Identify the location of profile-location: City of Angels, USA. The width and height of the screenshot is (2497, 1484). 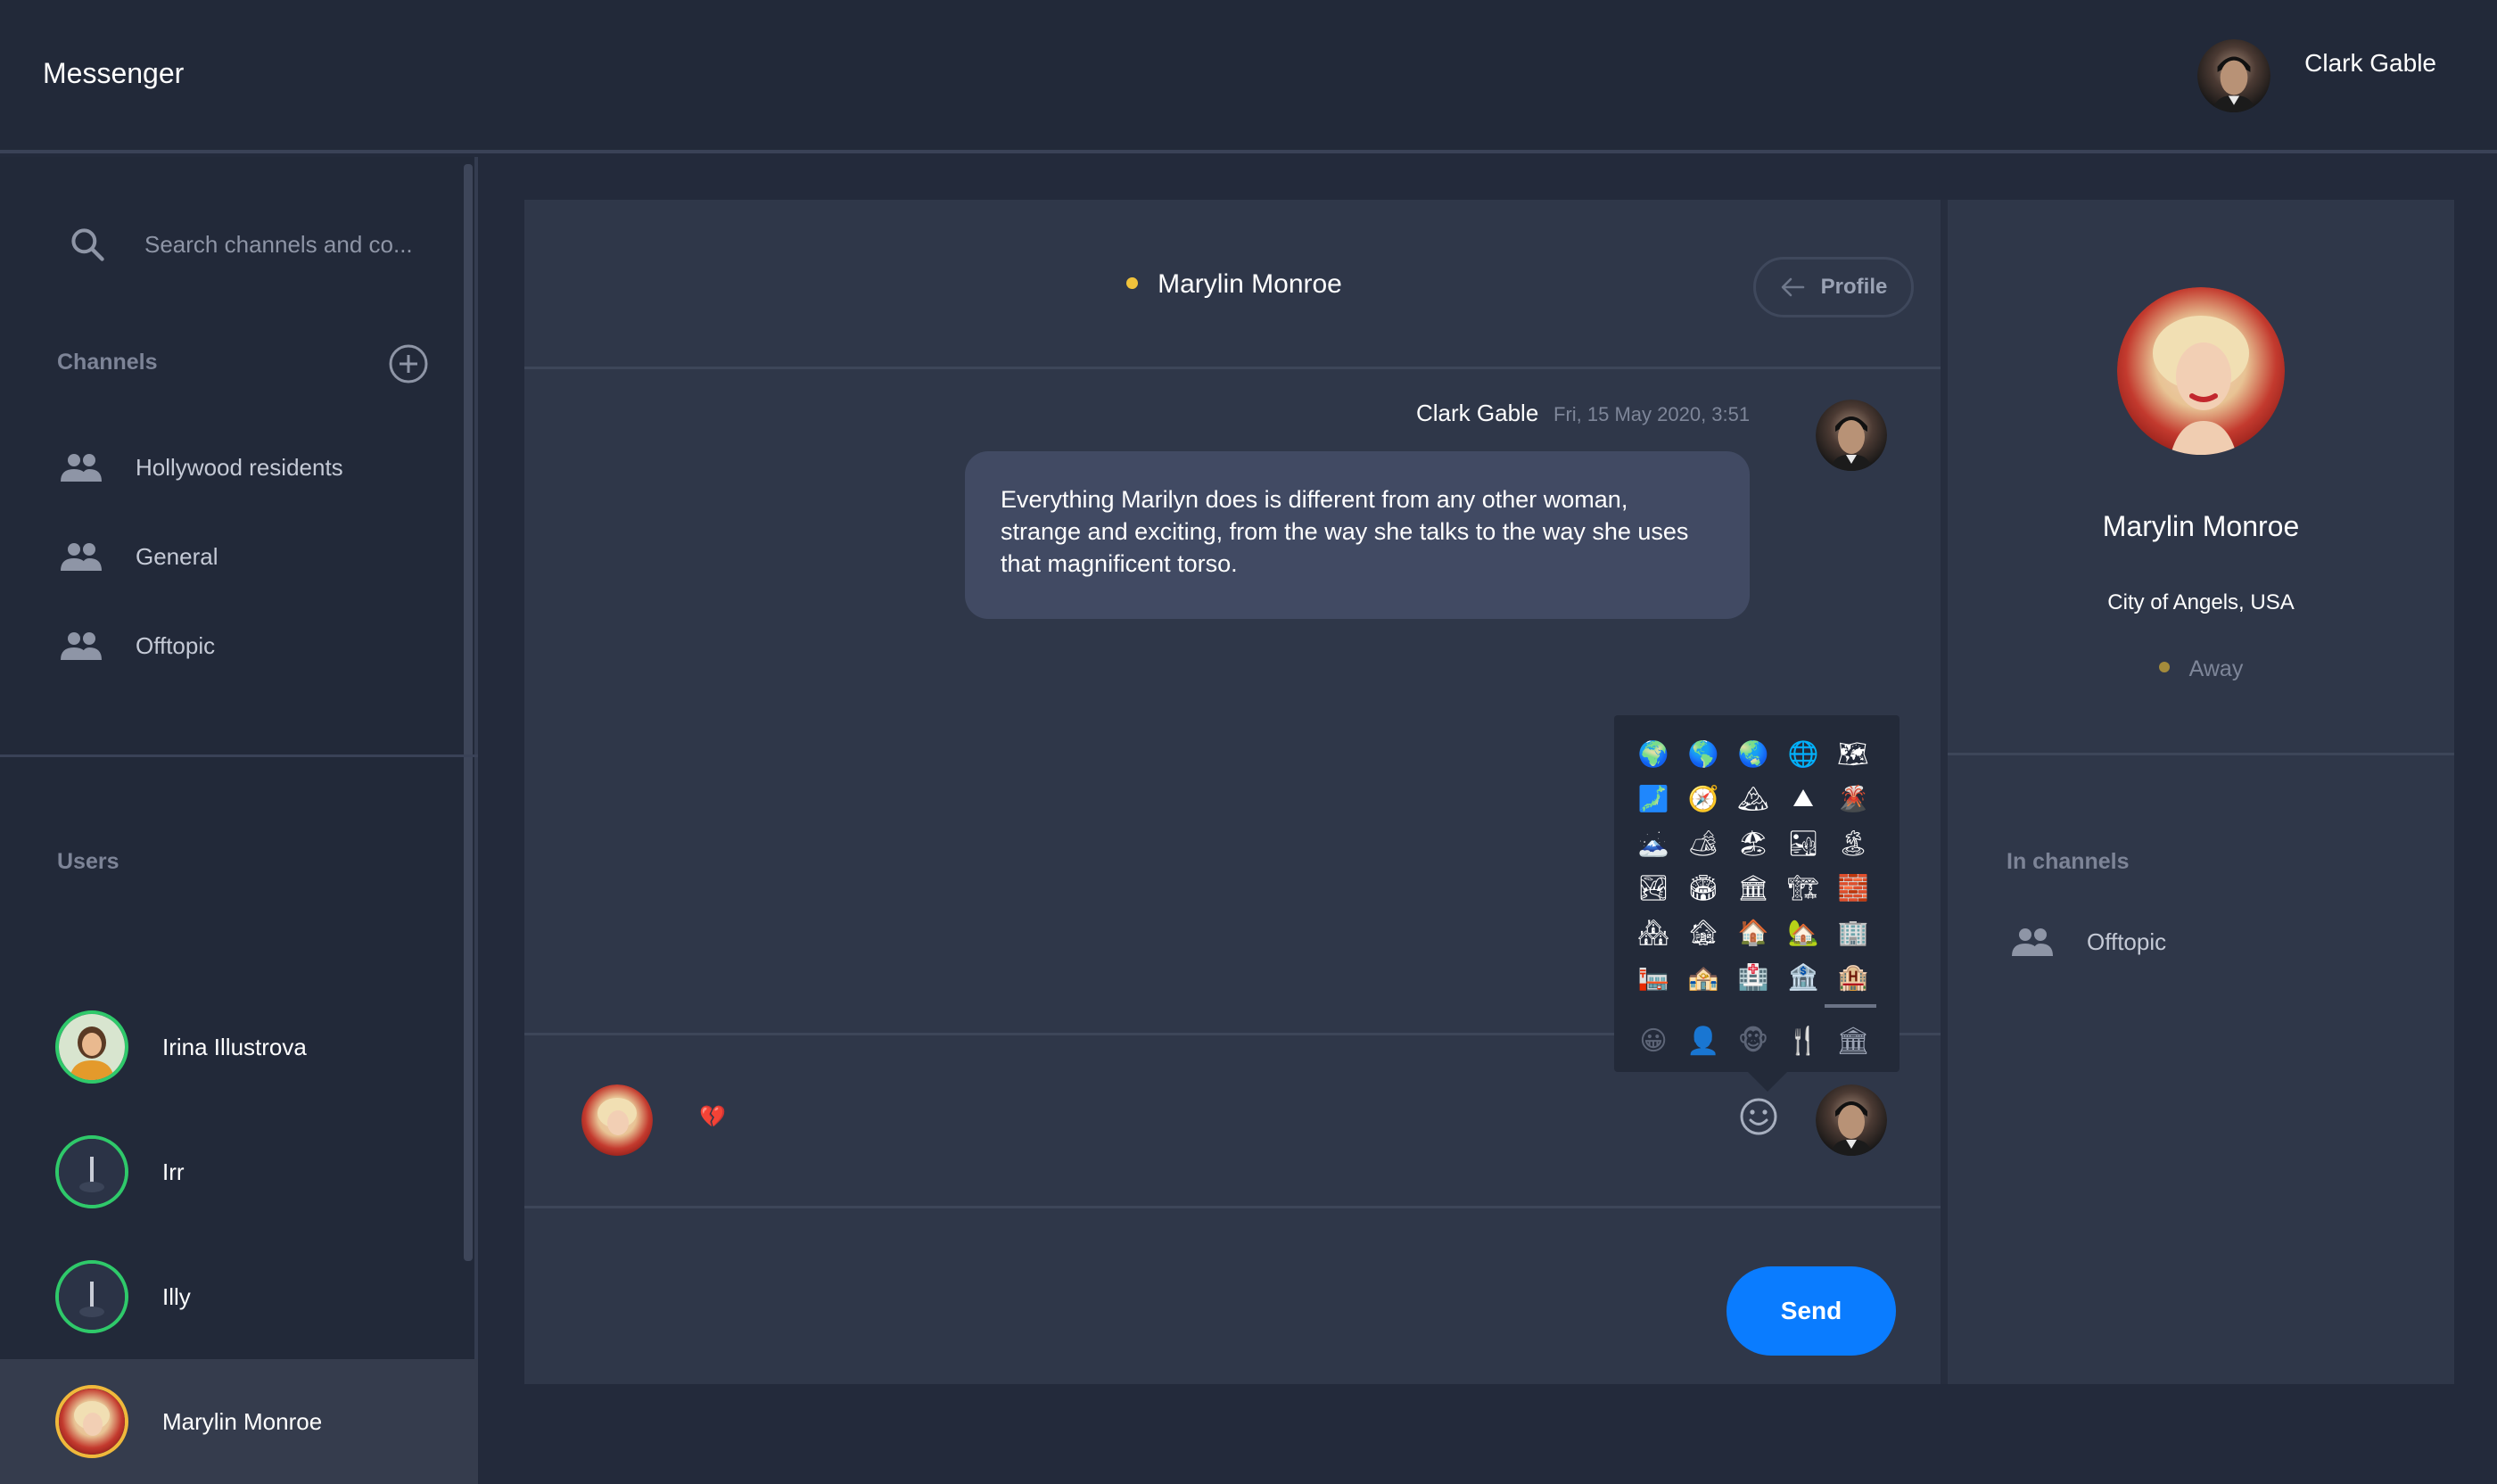
(2201, 602).